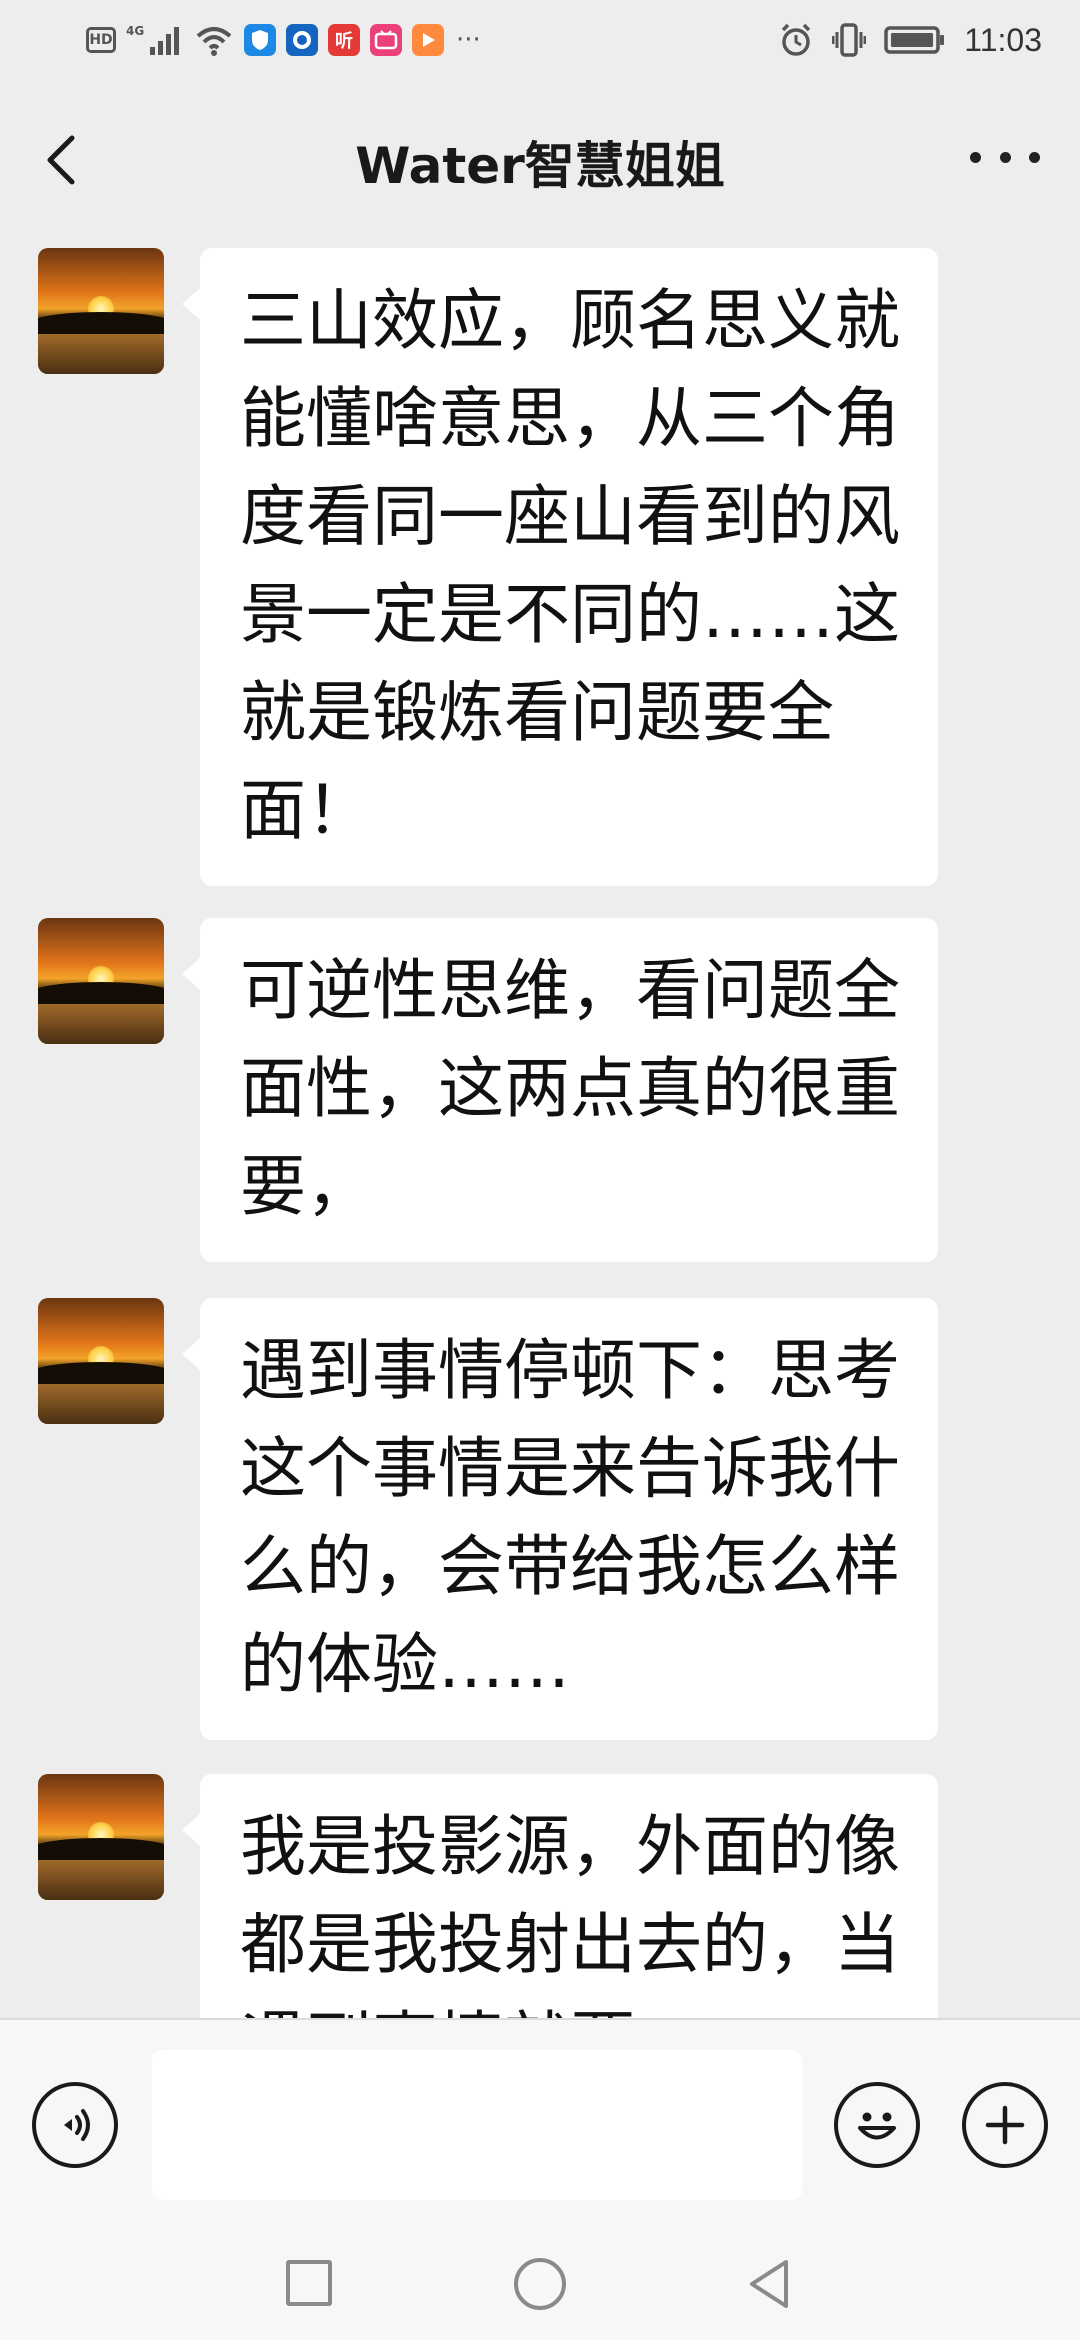  I want to click on video-app-icon, so click(428, 40).